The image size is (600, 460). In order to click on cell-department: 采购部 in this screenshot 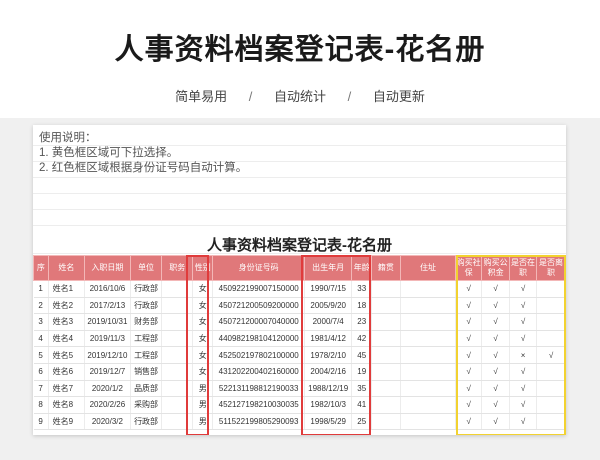, I will do `click(146, 405)`.